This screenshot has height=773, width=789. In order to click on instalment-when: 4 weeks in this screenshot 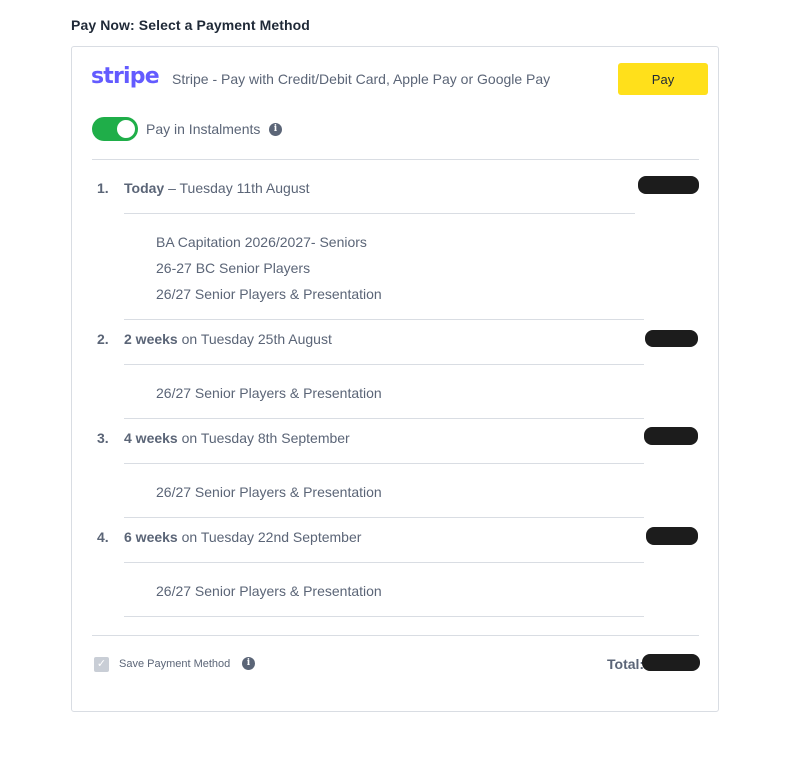, I will do `click(151, 438)`.